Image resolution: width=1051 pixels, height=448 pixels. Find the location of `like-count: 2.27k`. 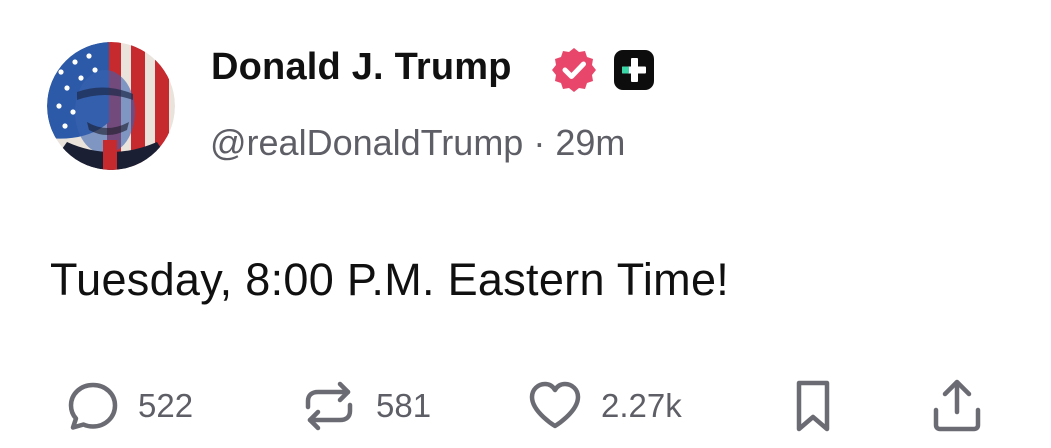

like-count: 2.27k is located at coordinates (641, 405).